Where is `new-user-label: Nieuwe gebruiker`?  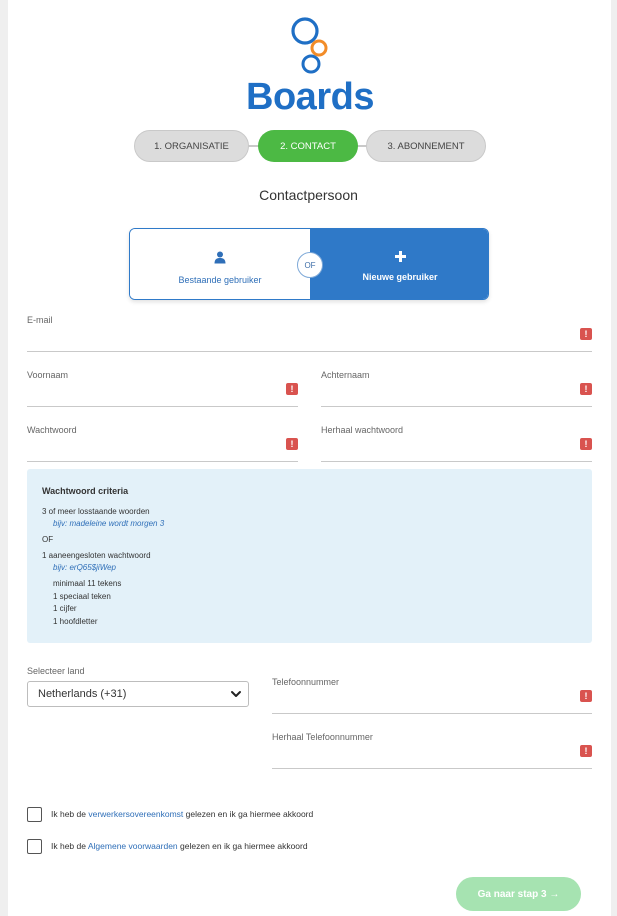 new-user-label: Nieuwe gebruiker is located at coordinates (400, 277).